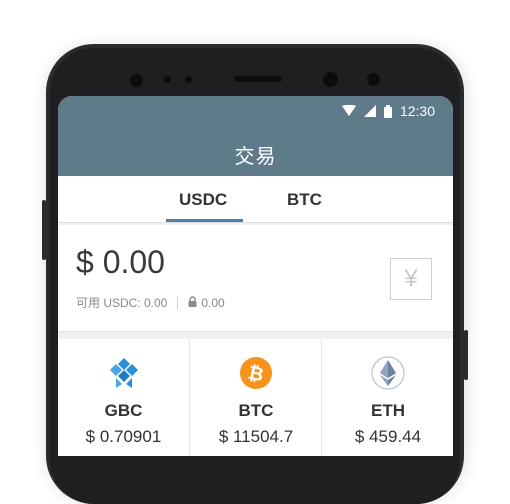  What do you see at coordinates (255, 199) in the screenshot?
I see `currency-tabs: USDC BTC` at bounding box center [255, 199].